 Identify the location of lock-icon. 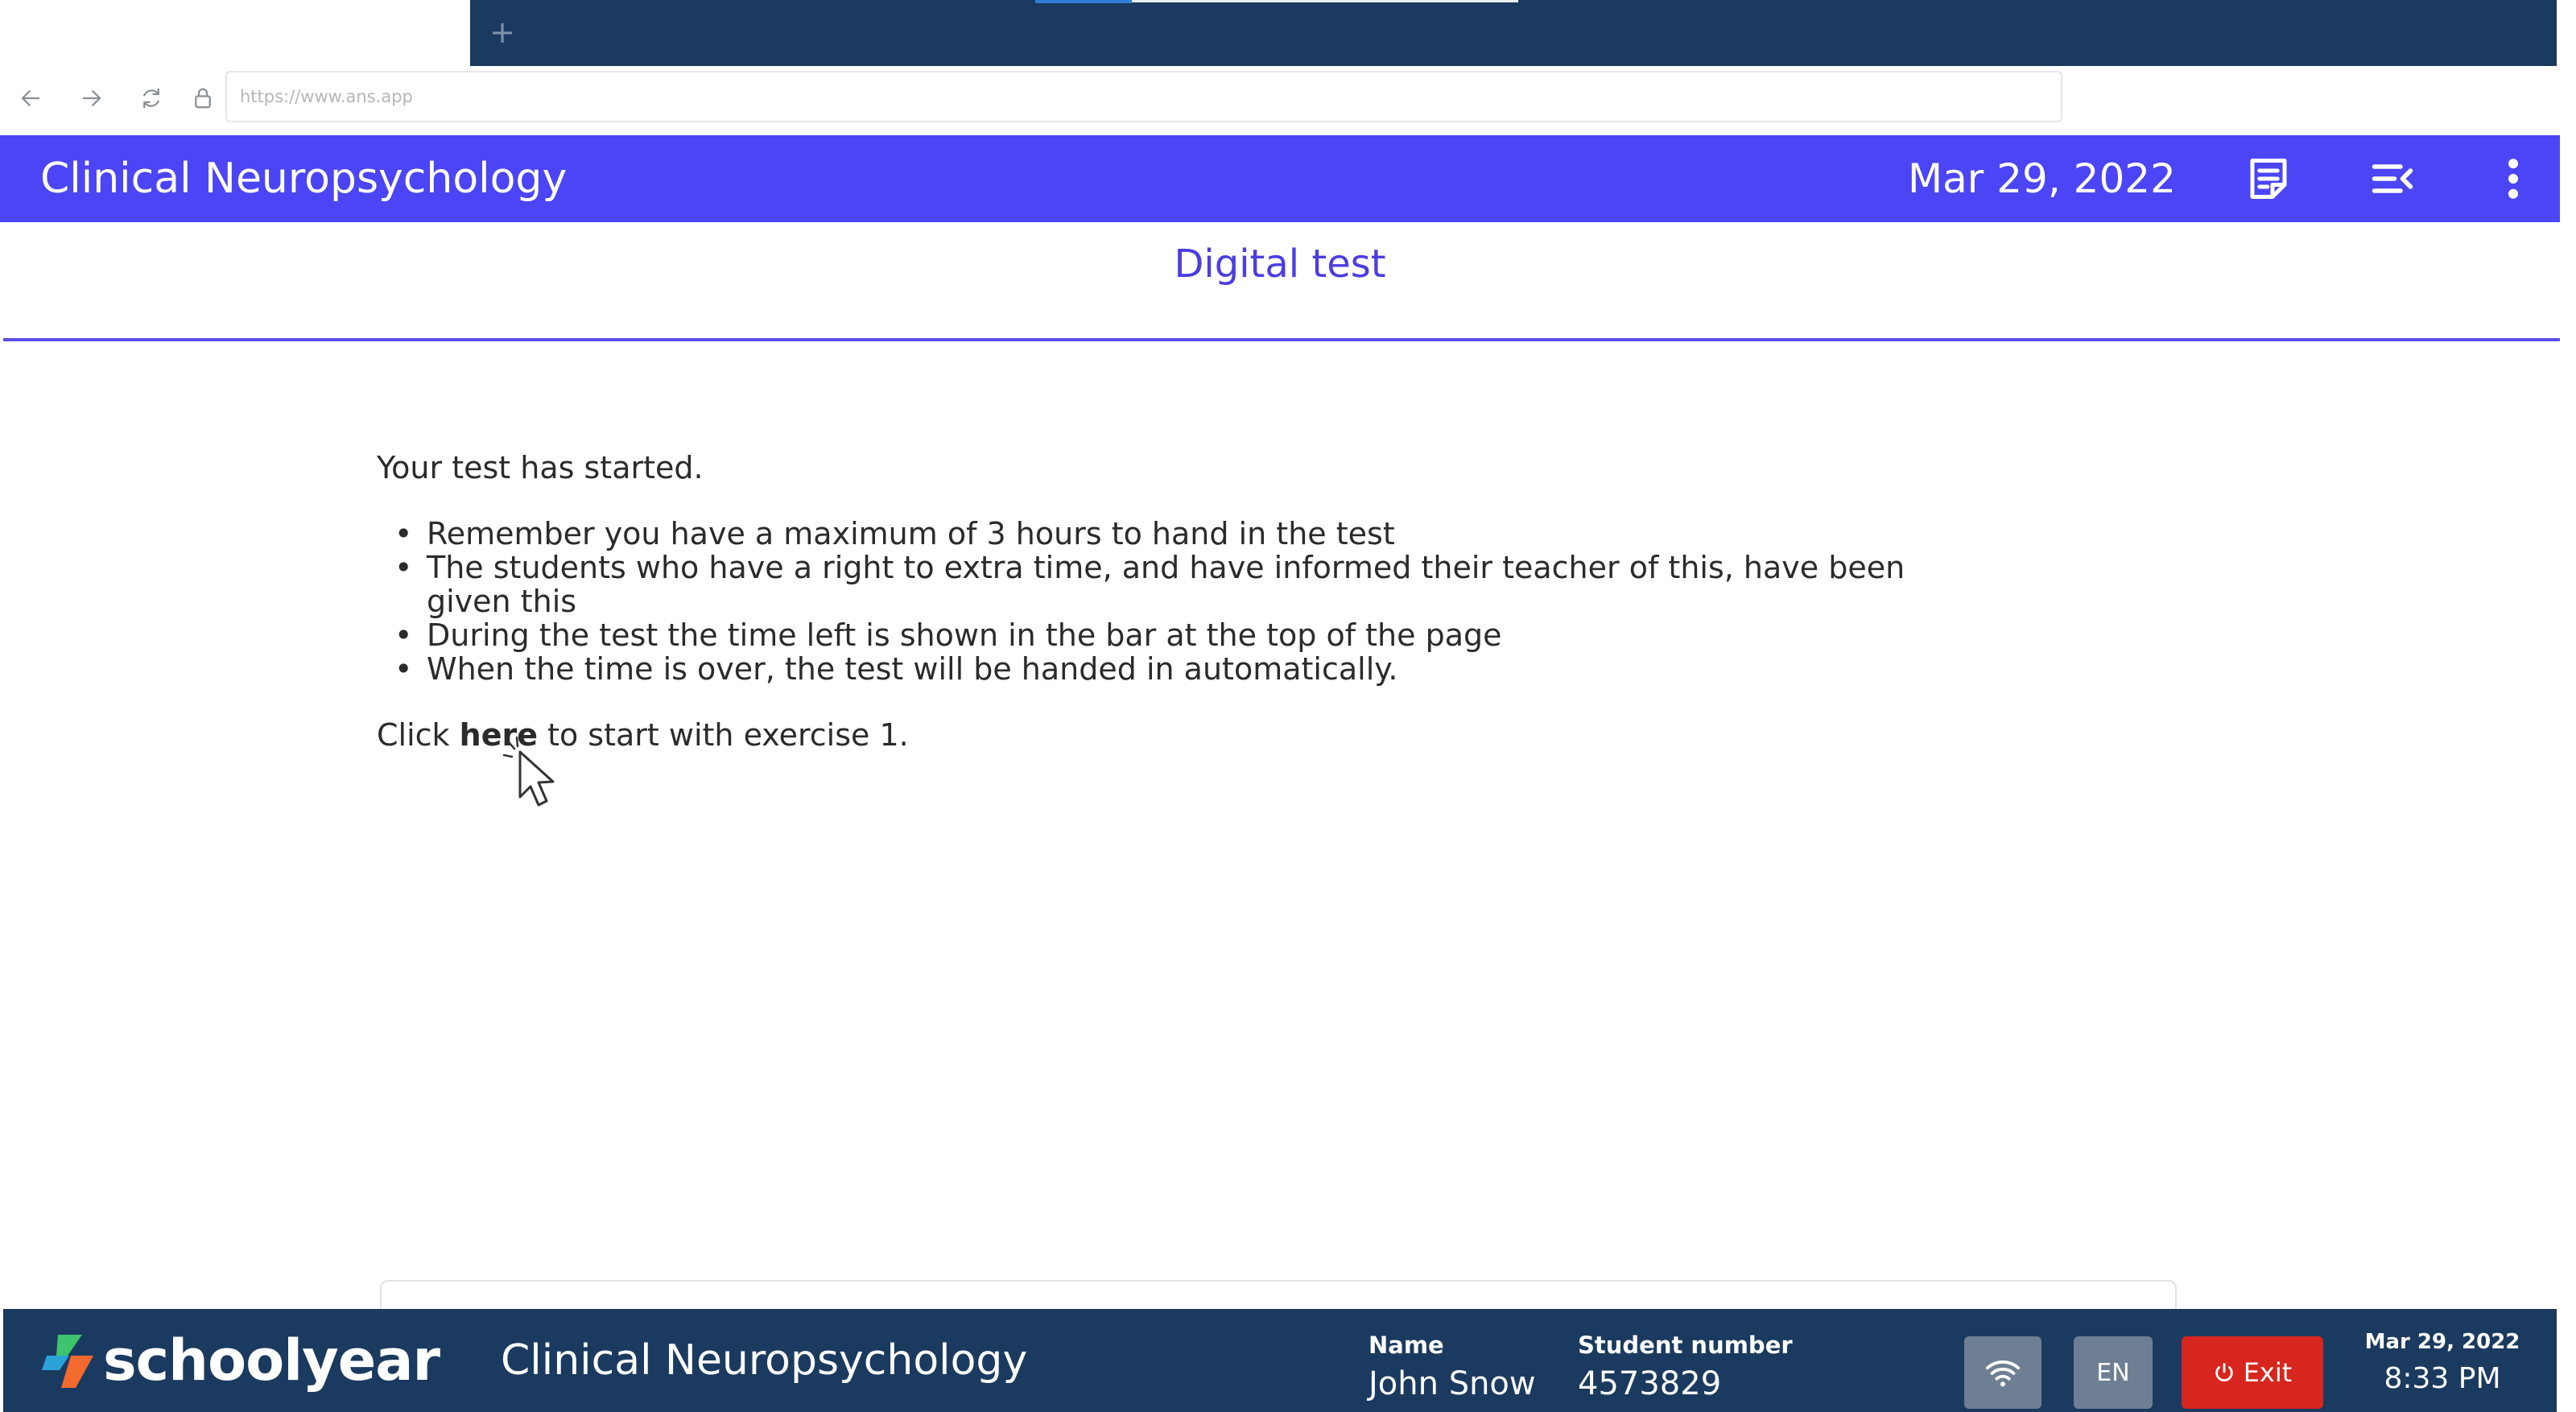
(203, 99).